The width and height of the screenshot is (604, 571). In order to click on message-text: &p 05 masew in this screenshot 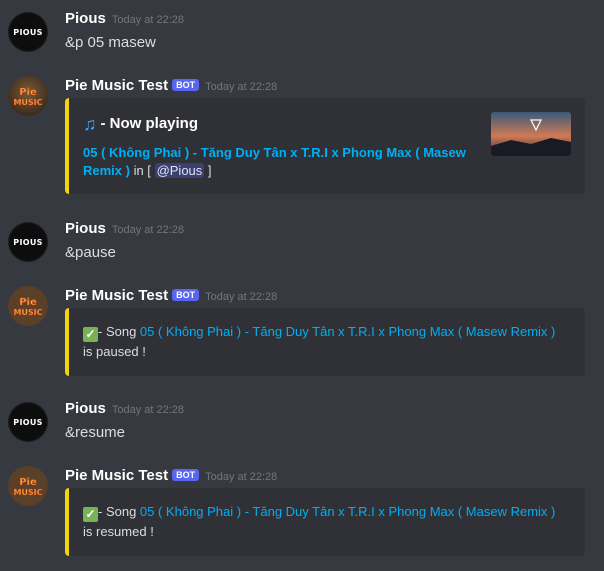, I will do `click(110, 42)`.